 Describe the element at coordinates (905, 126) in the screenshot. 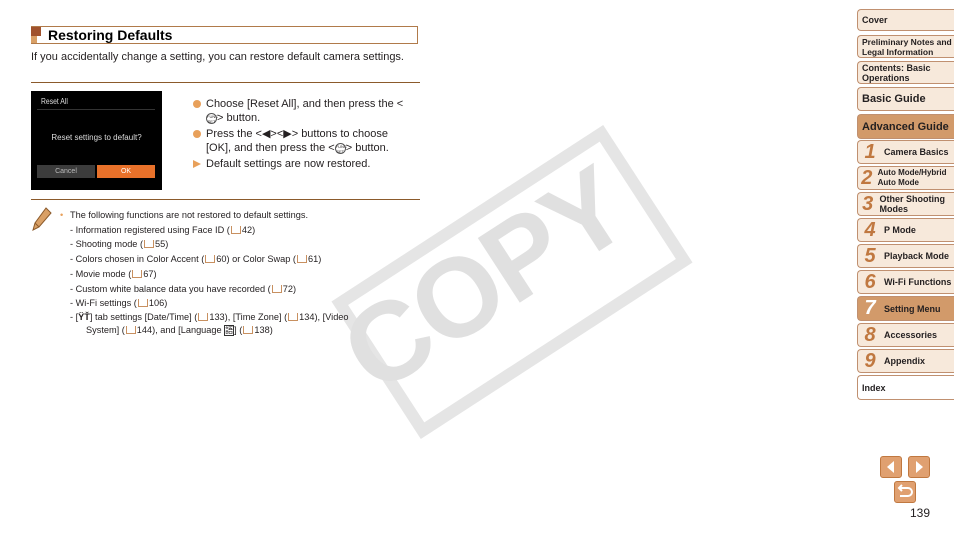

I see `nav-advanced-guide: Advanced Guide` at that location.